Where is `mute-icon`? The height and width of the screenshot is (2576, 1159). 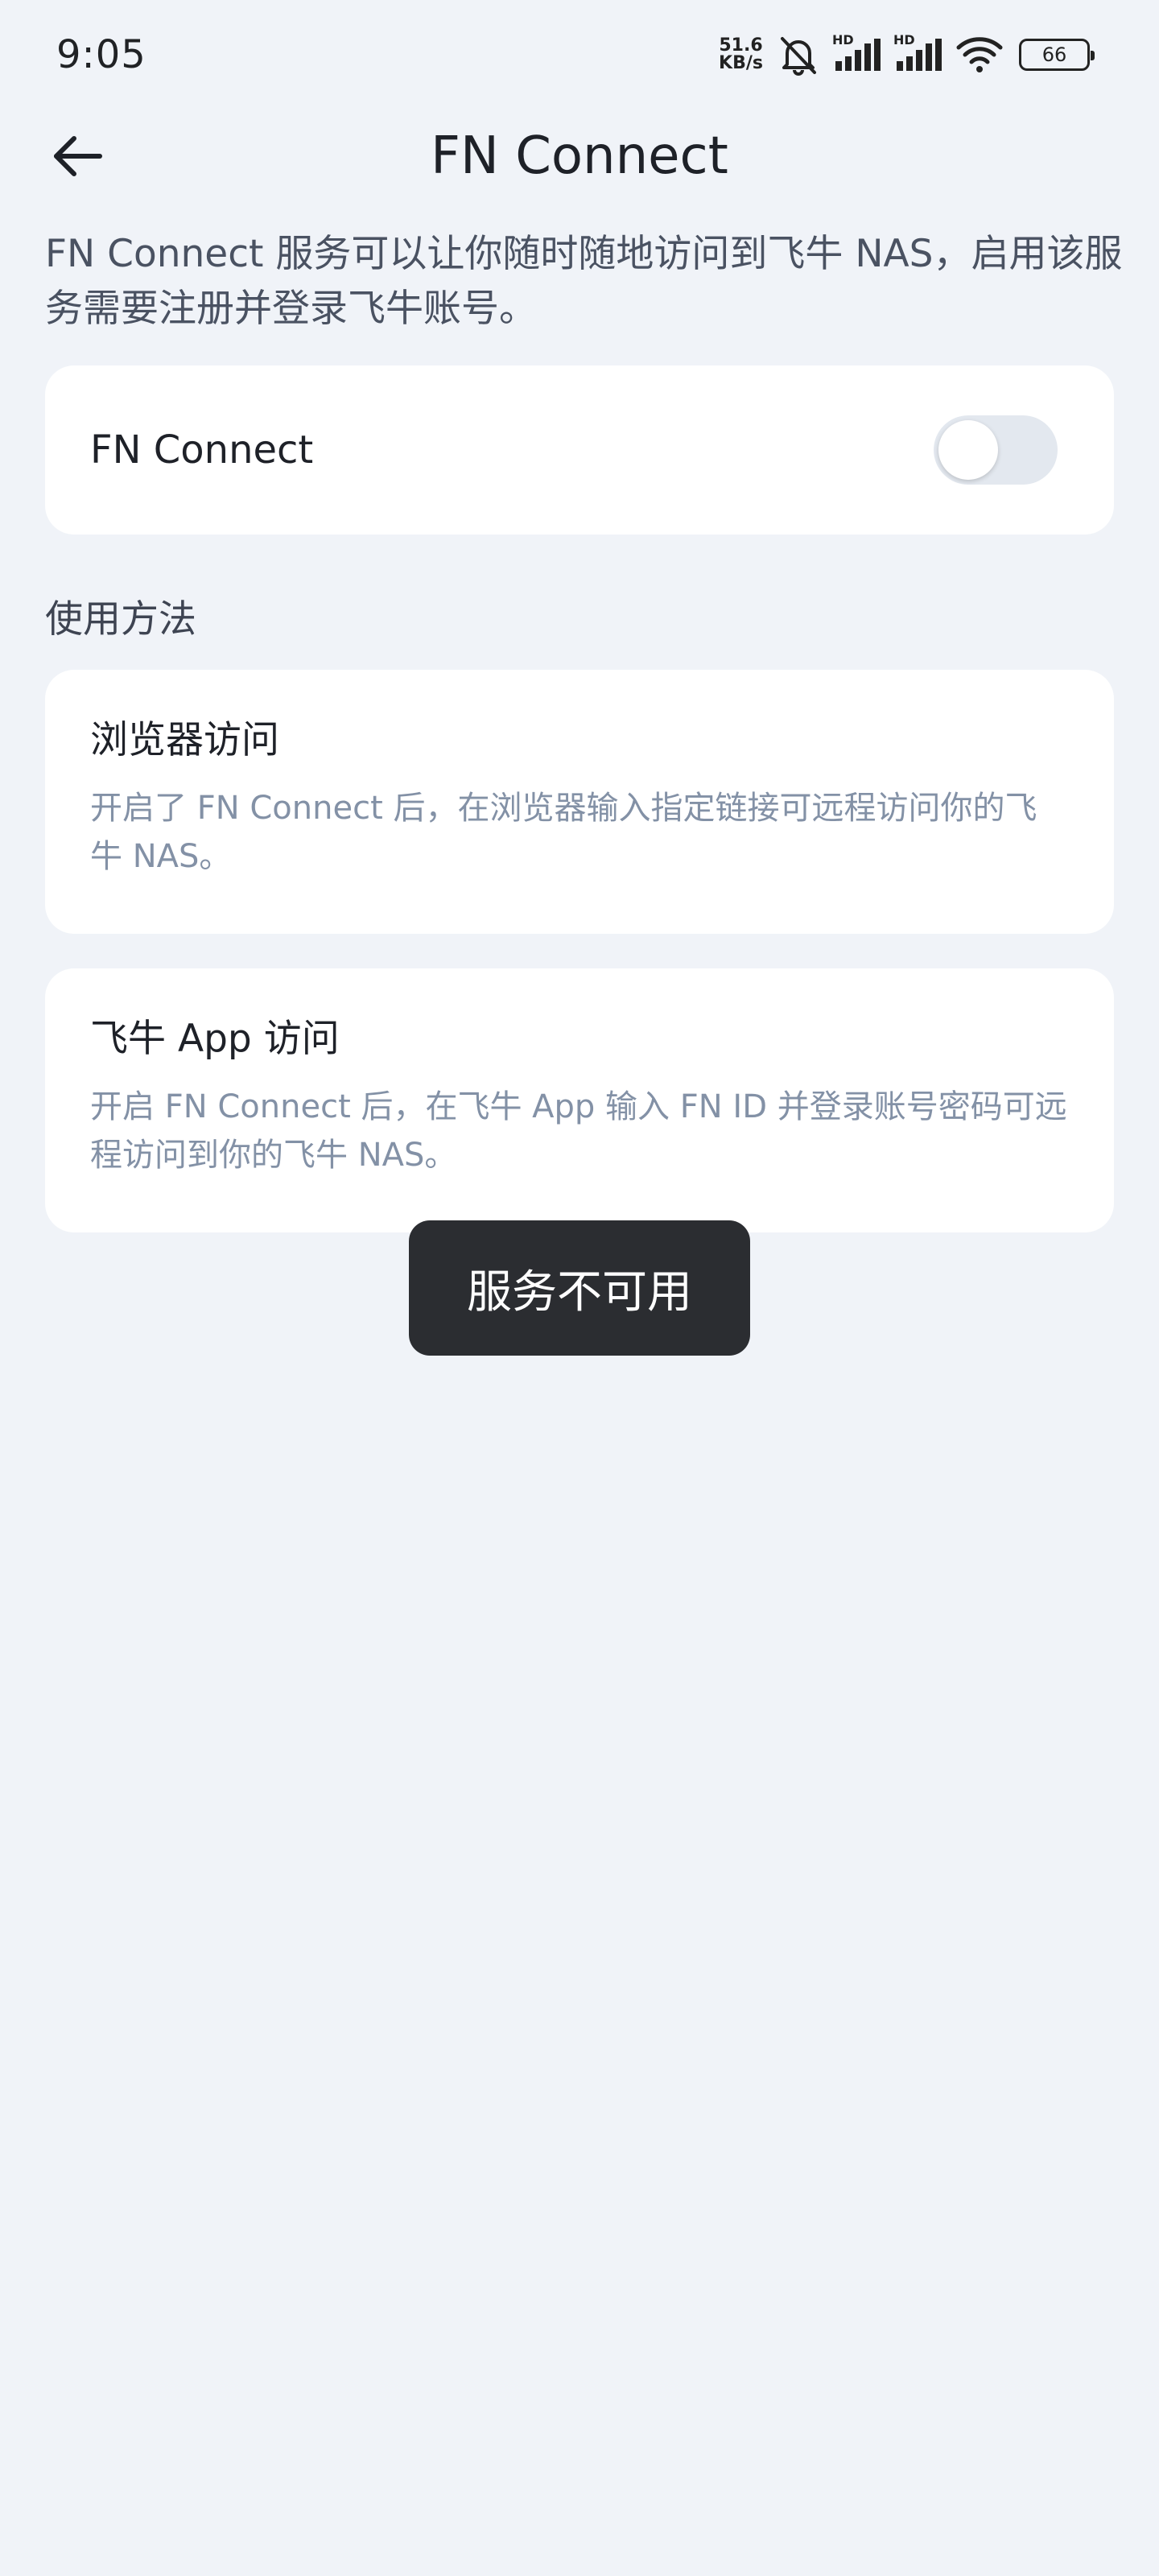
mute-icon is located at coordinates (798, 55).